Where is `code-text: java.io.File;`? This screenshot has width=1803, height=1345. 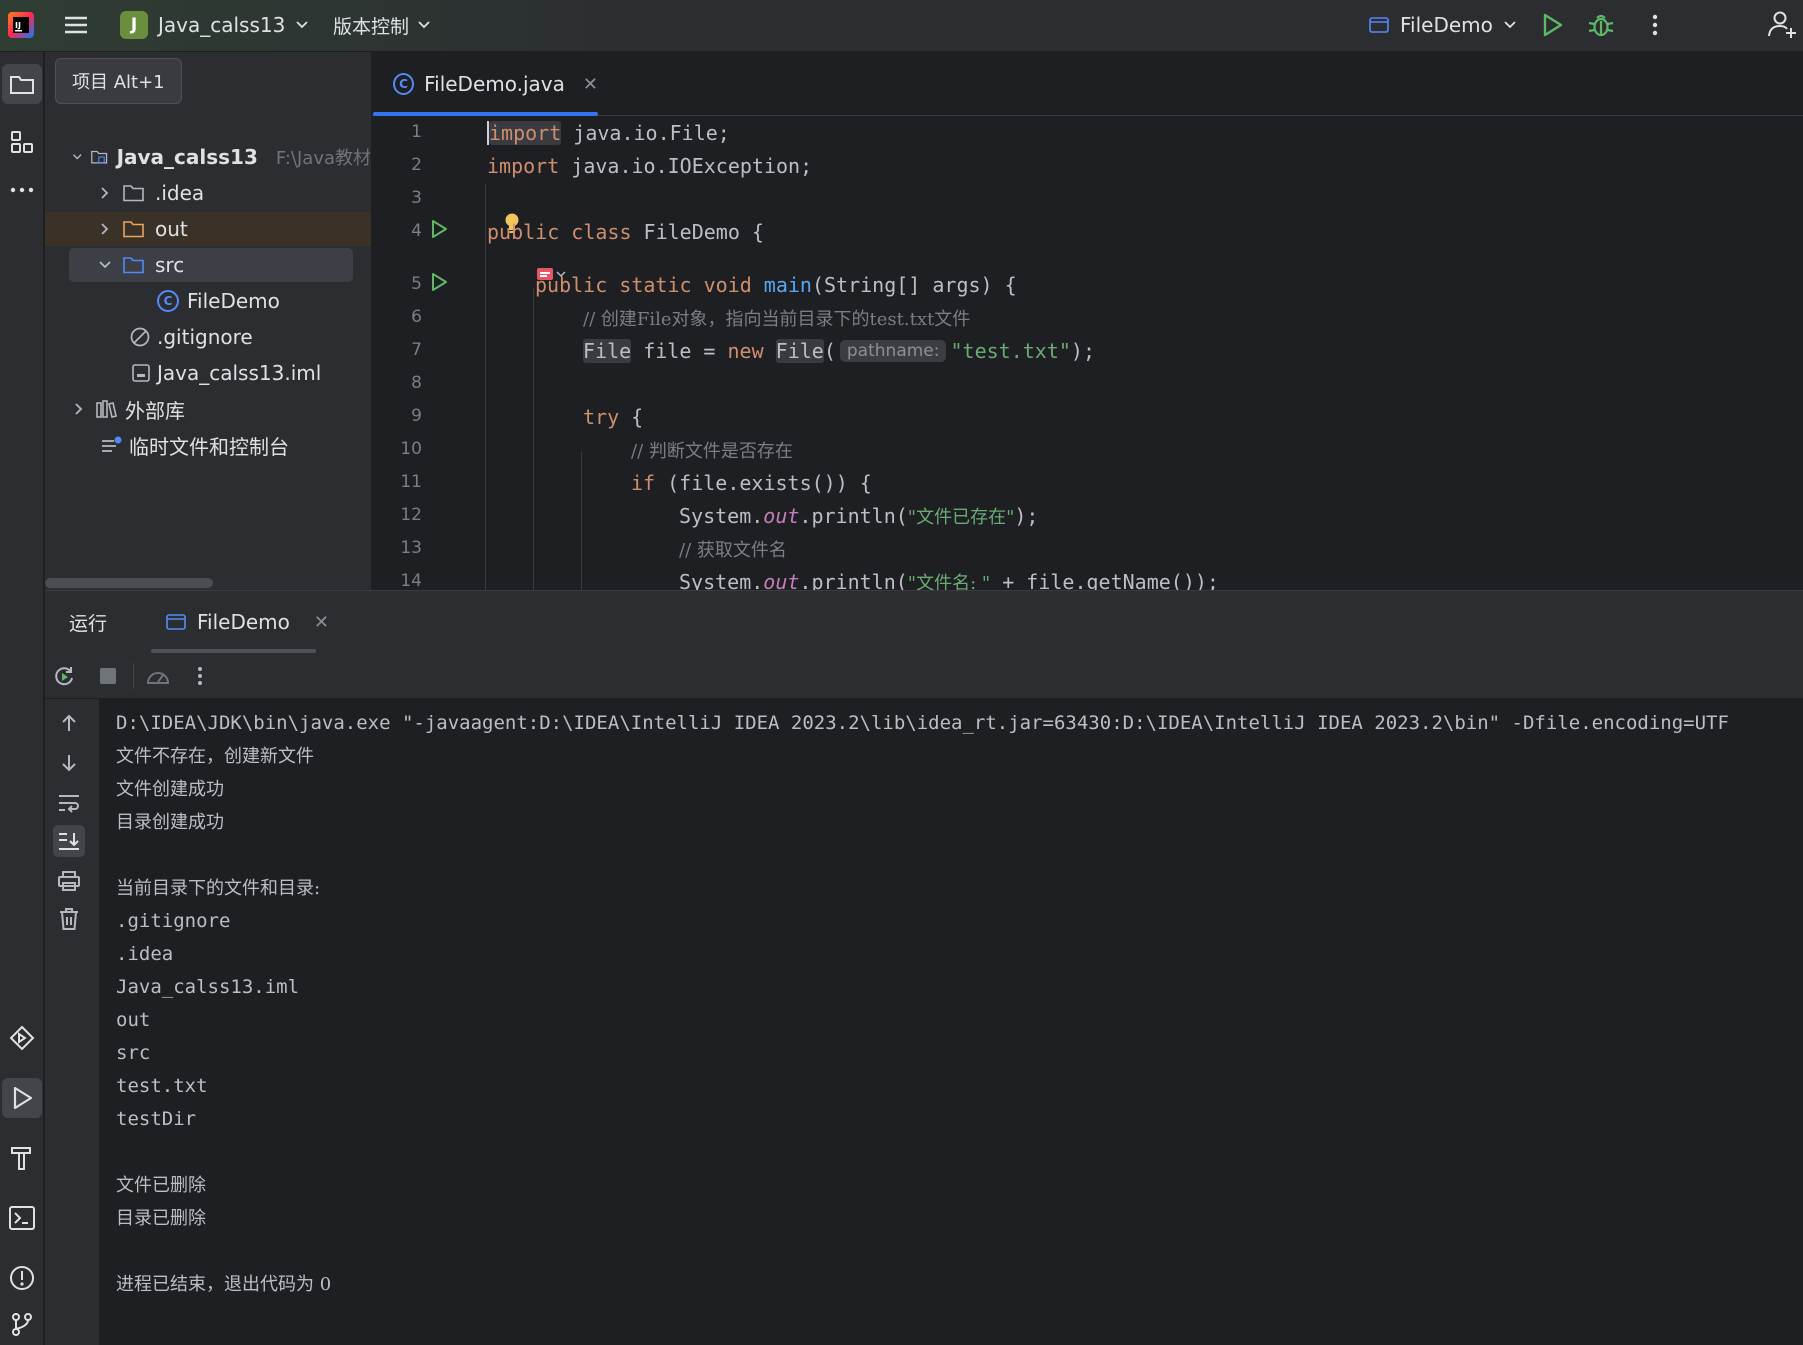 code-text: java.io.File; is located at coordinates (645, 132).